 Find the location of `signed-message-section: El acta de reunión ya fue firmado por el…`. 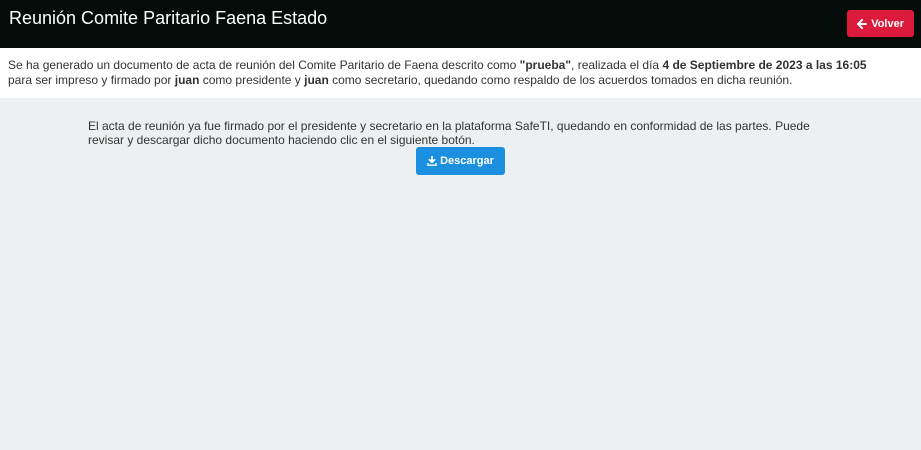

signed-message-section: El acta de reunión ya fue firmado por el… is located at coordinates (460, 147).